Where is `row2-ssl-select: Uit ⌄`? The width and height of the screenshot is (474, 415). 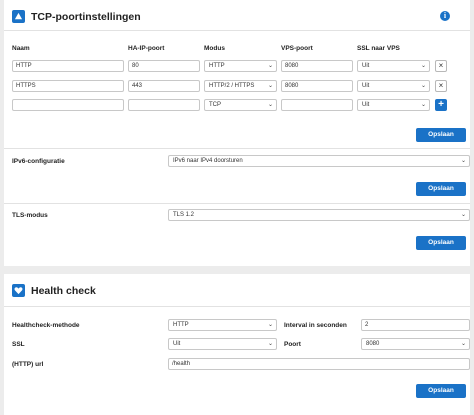
row2-ssl-select: Uit ⌄ is located at coordinates (393, 86).